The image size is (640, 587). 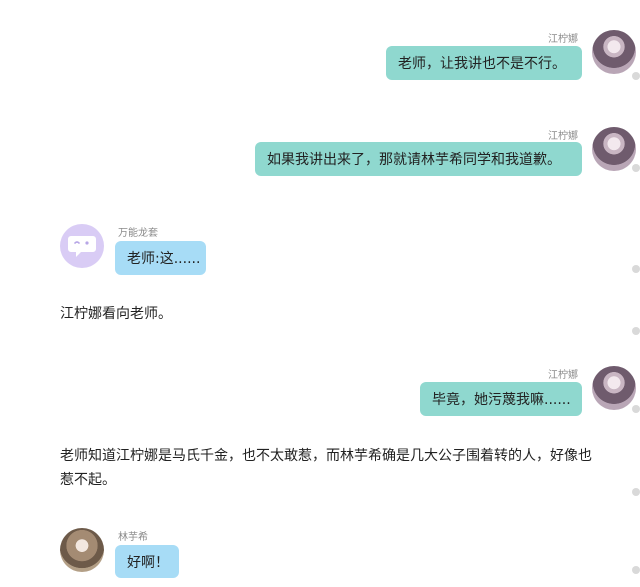 I want to click on message-bubble: 老师，让我讲也不是不行。, so click(x=484, y=63).